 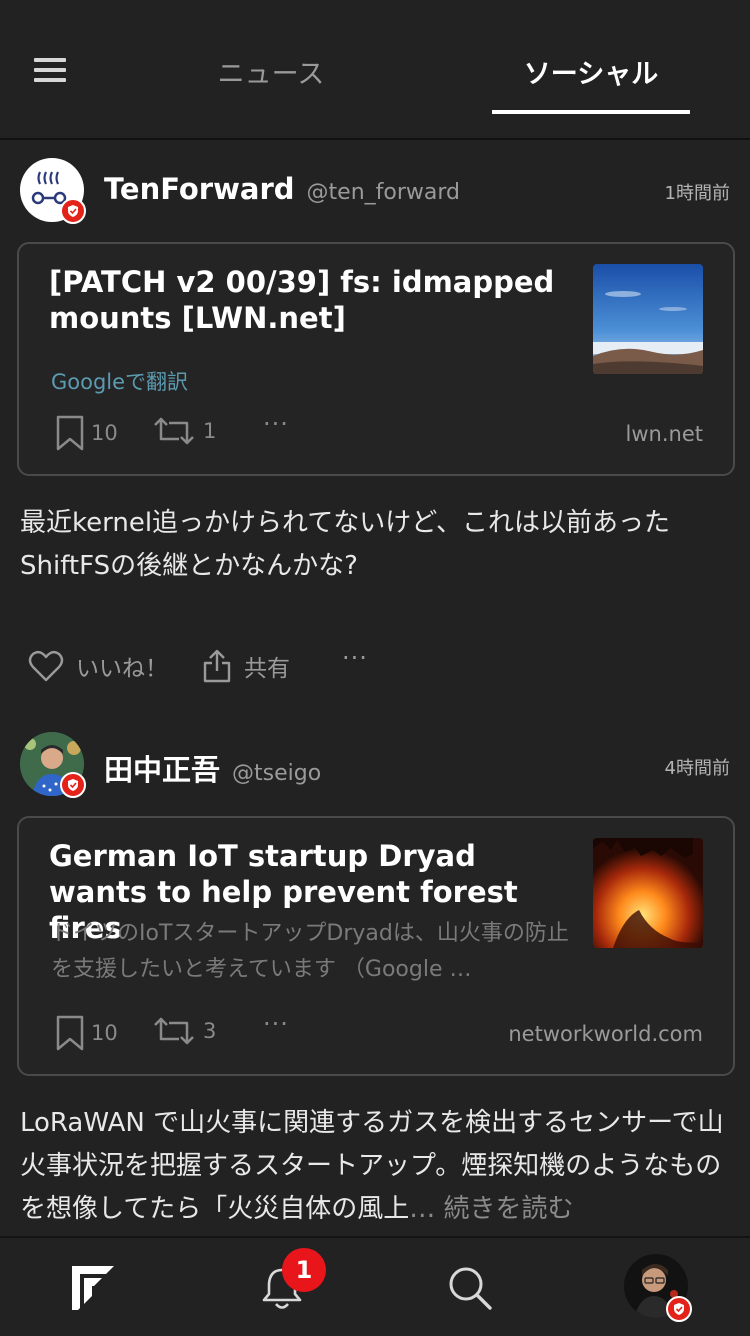 I want to click on read-more-link: … 続きを読む, so click(x=491, y=1209).